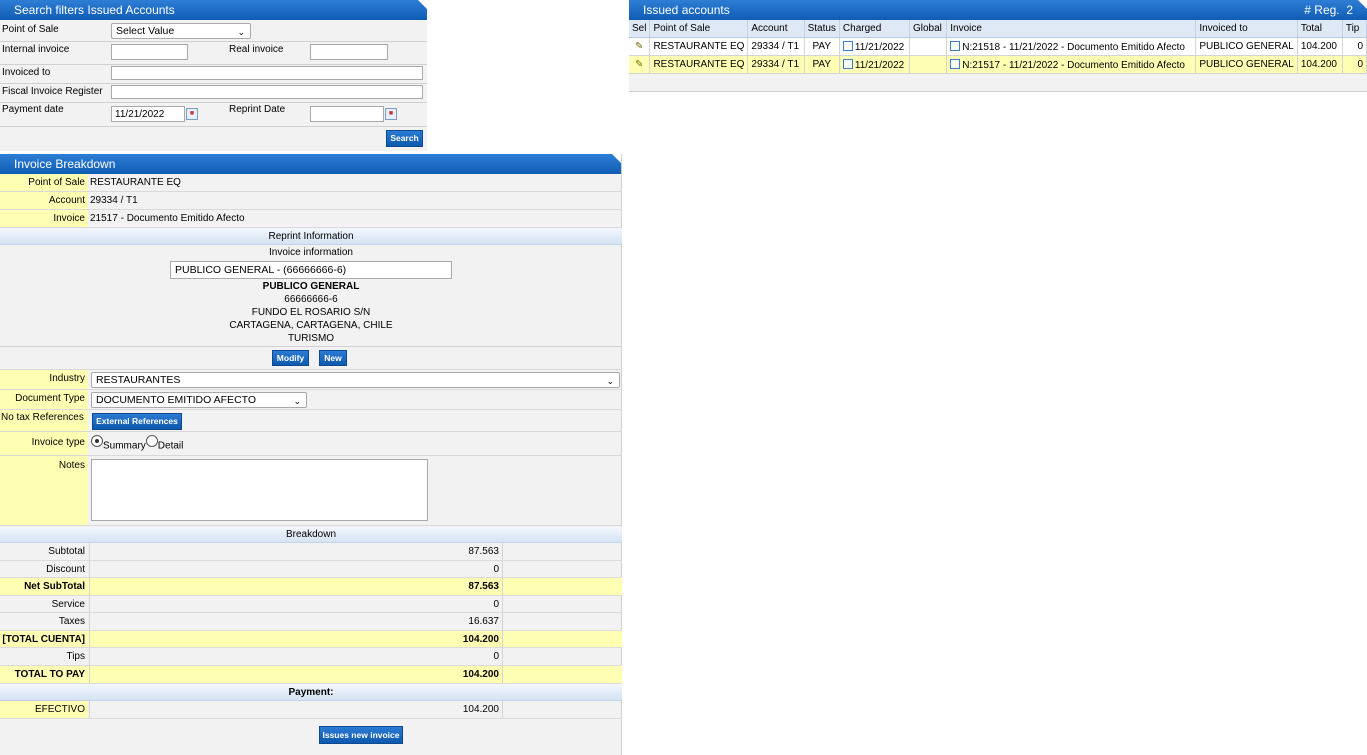 The image size is (1367, 755). I want to click on service-row: Service 0, so click(311, 604).